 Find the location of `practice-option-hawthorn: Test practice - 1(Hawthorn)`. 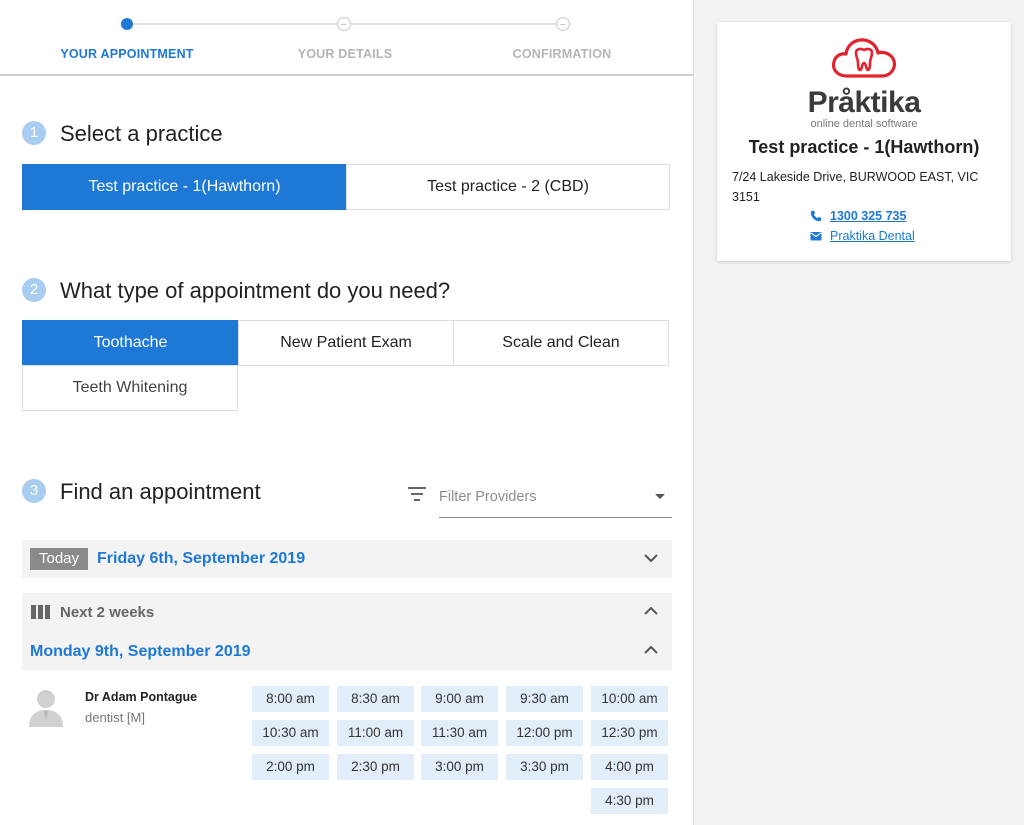

practice-option-hawthorn: Test practice - 1(Hawthorn) is located at coordinates (184, 187).